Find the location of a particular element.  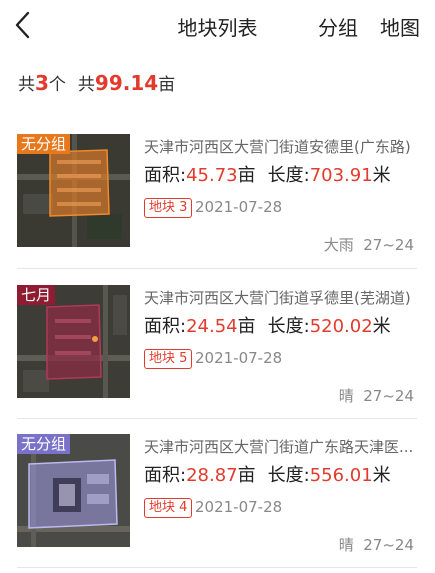

nav-bar: 地块列表 分组 地图 is located at coordinates (217, 26).